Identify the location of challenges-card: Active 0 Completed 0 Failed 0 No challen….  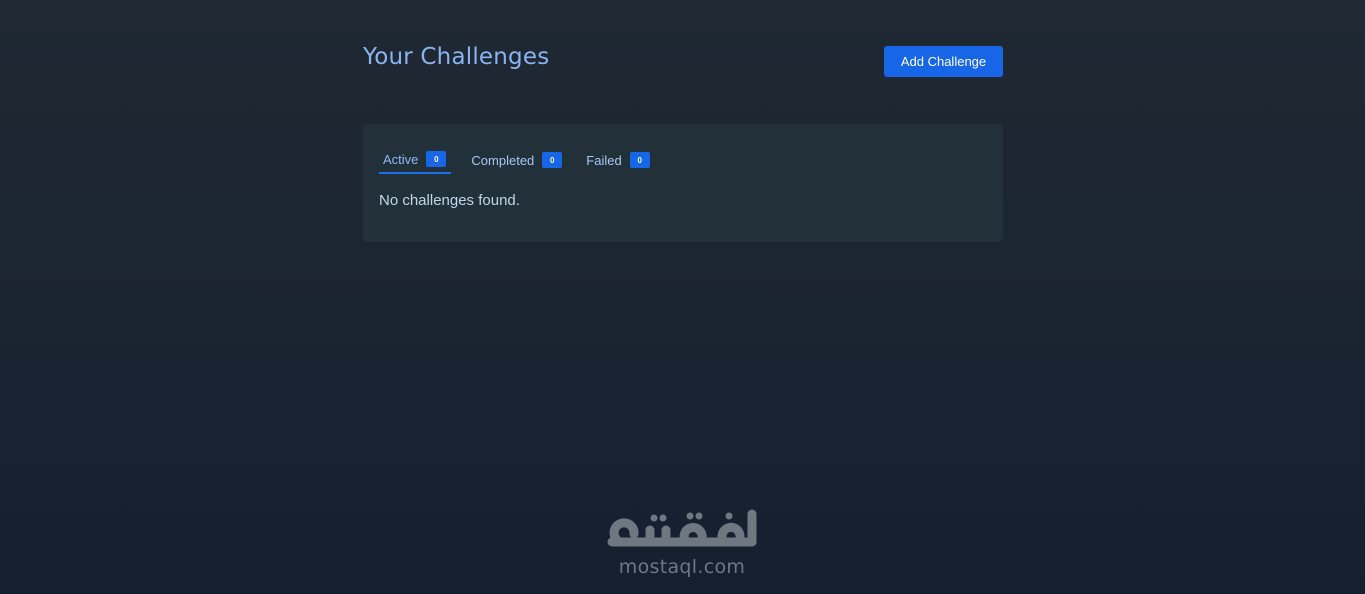
(683, 183).